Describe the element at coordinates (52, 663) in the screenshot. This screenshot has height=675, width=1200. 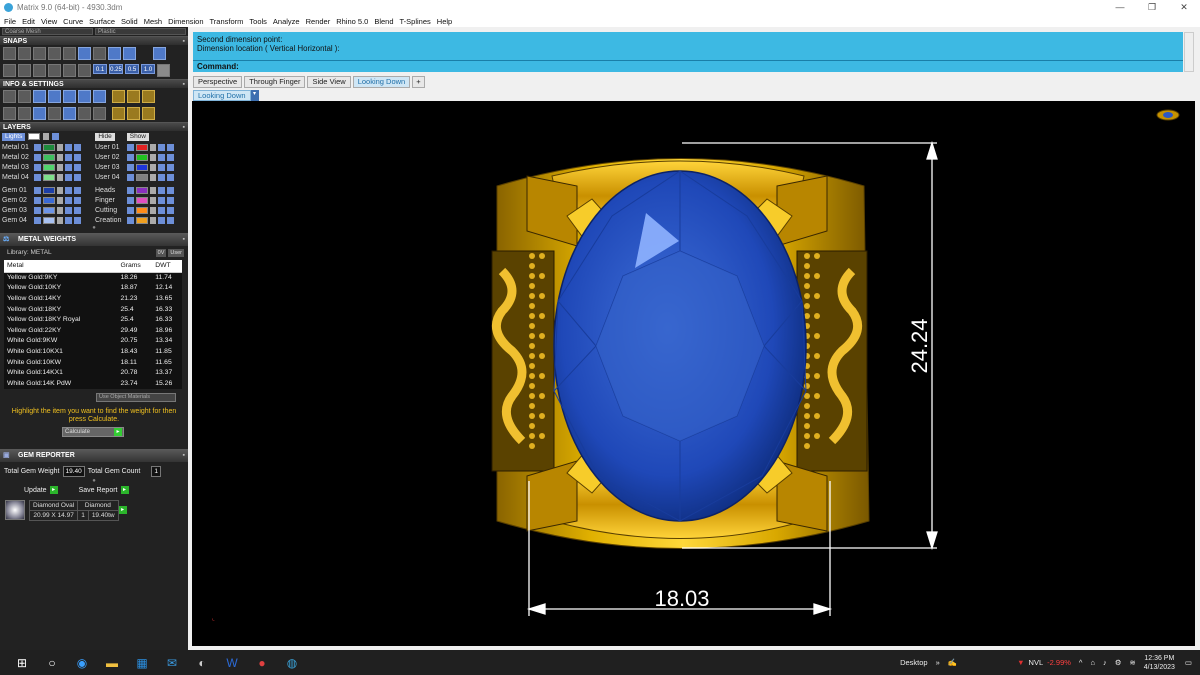
I see `search-icon: ○` at that location.